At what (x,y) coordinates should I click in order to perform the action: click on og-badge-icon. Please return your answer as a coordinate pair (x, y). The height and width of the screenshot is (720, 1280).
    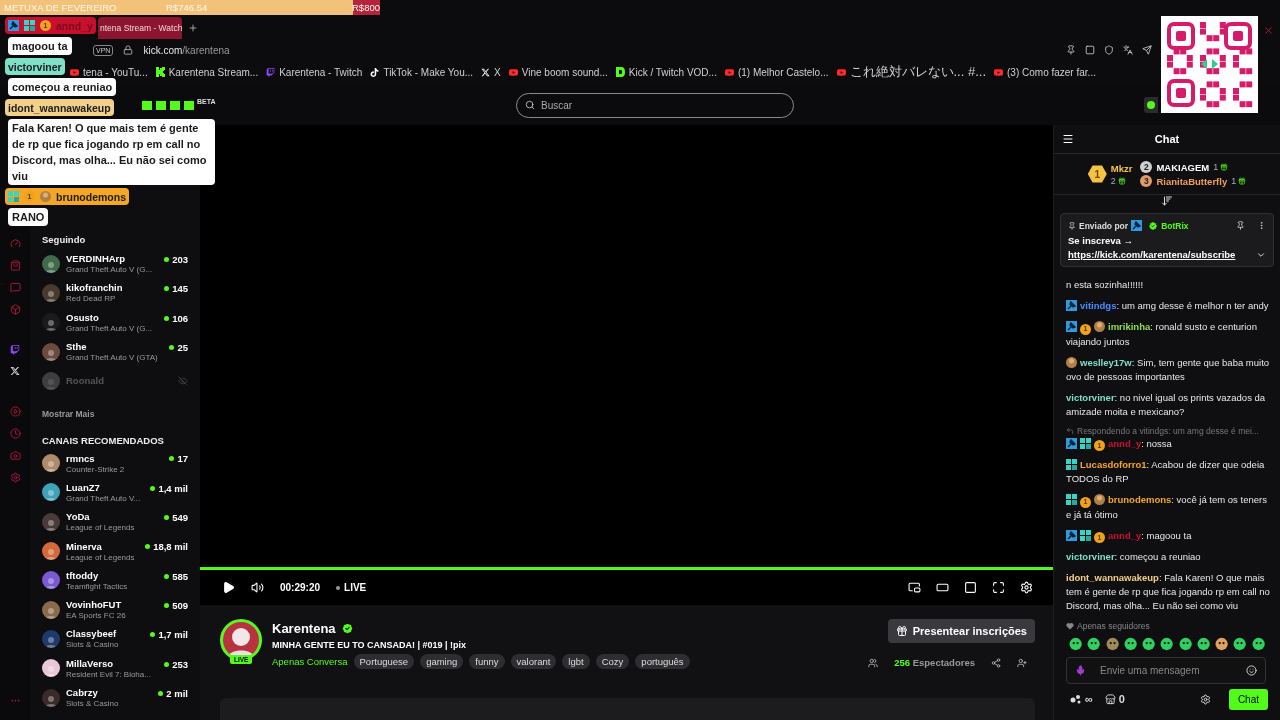
    Looking at the image, I should click on (1085, 443).